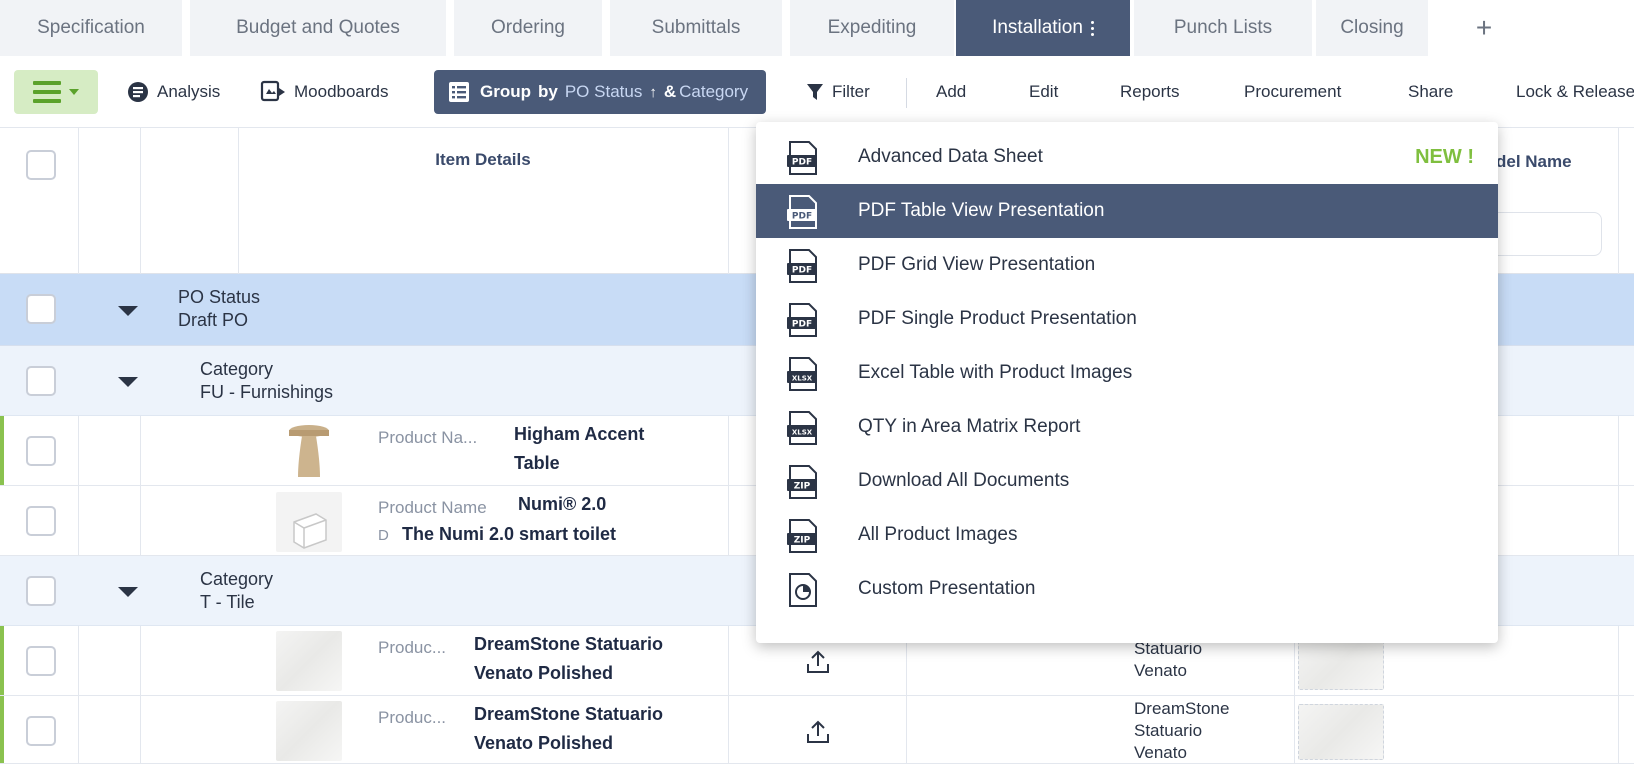 The height and width of the screenshot is (764, 1634). I want to click on menu-item-advanced-data-sheet: PDF Advanced Data Sheet NEW !, so click(1127, 157).